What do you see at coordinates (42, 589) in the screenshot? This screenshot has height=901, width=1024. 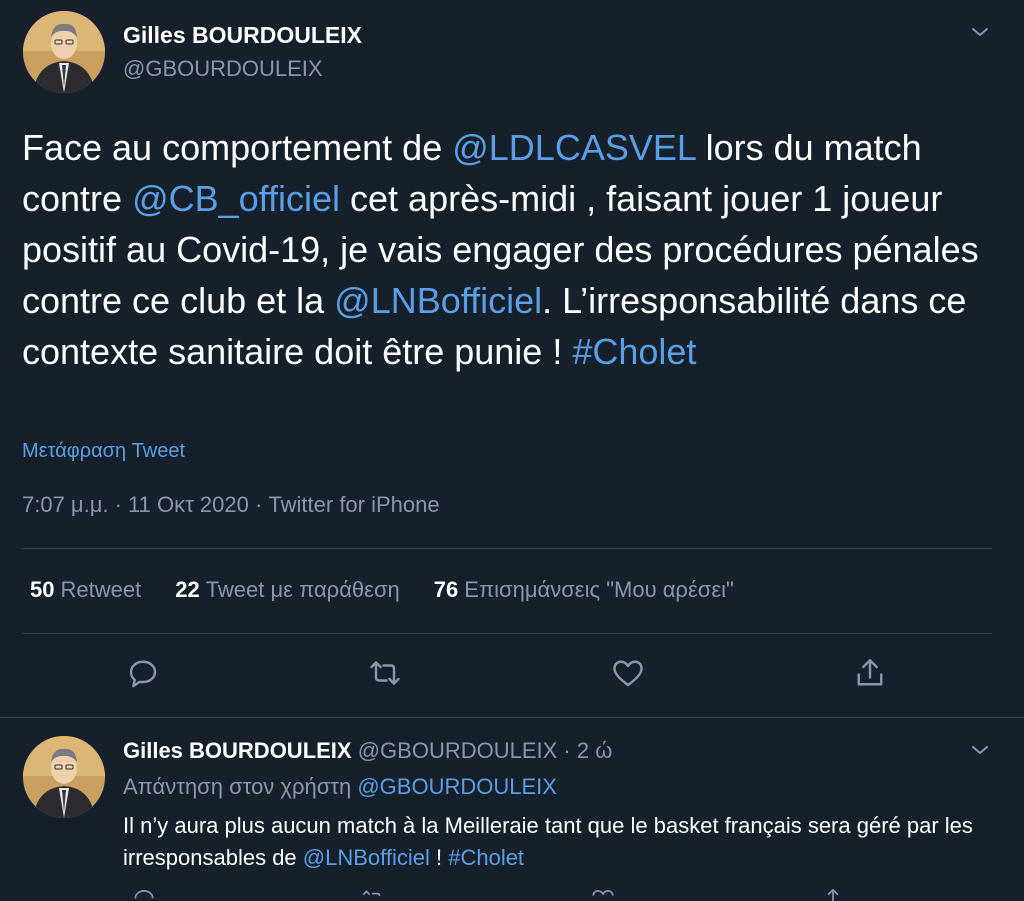 I see `retweet-count-value: 50` at bounding box center [42, 589].